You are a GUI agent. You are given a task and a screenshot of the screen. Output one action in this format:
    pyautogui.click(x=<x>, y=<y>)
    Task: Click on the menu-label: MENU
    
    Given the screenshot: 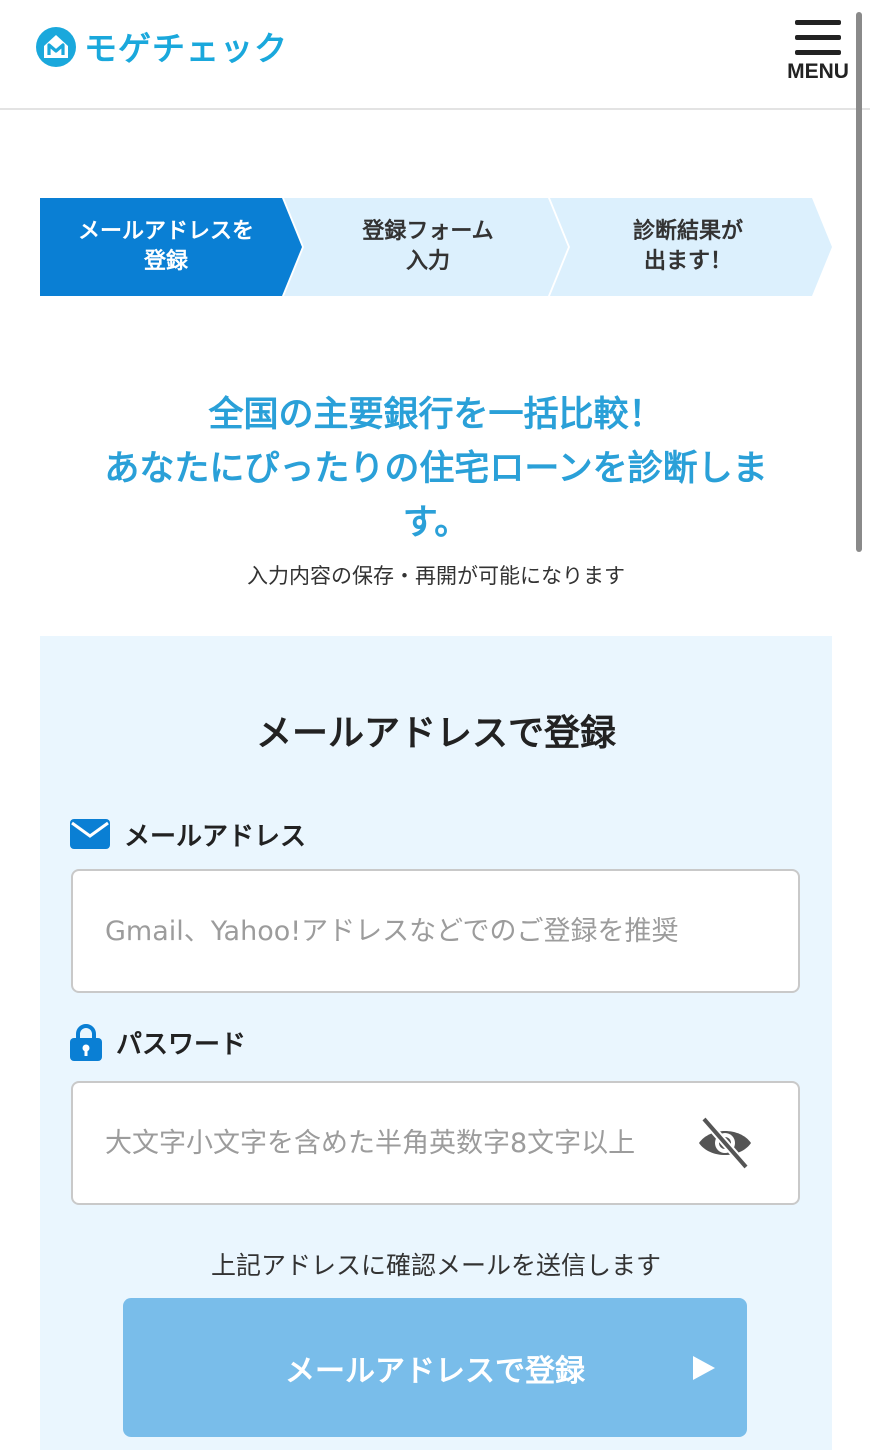 What is the action you would take?
    pyautogui.click(x=818, y=71)
    